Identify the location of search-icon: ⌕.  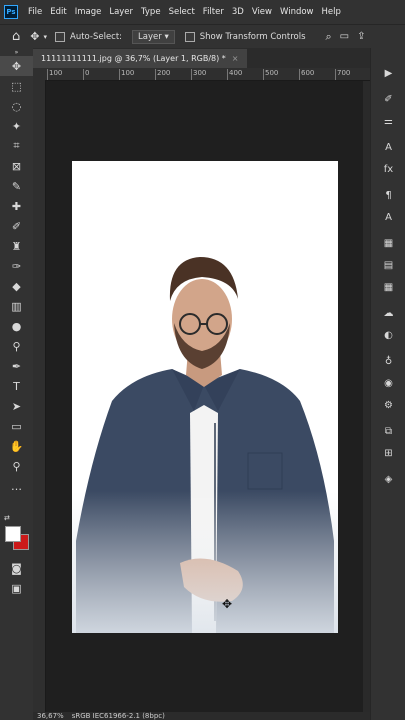
(329, 37).